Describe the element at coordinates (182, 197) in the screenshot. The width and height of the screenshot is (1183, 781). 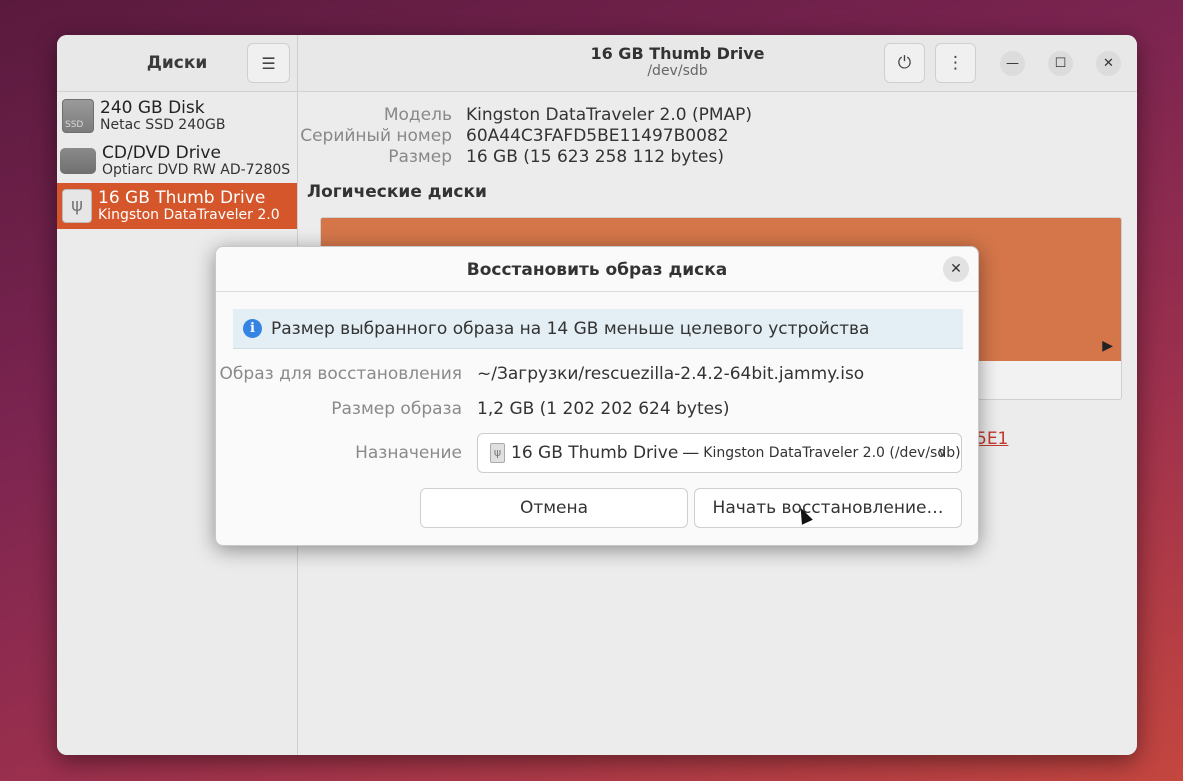
I see `disk-name: 16 GB Thumb Drive` at that location.